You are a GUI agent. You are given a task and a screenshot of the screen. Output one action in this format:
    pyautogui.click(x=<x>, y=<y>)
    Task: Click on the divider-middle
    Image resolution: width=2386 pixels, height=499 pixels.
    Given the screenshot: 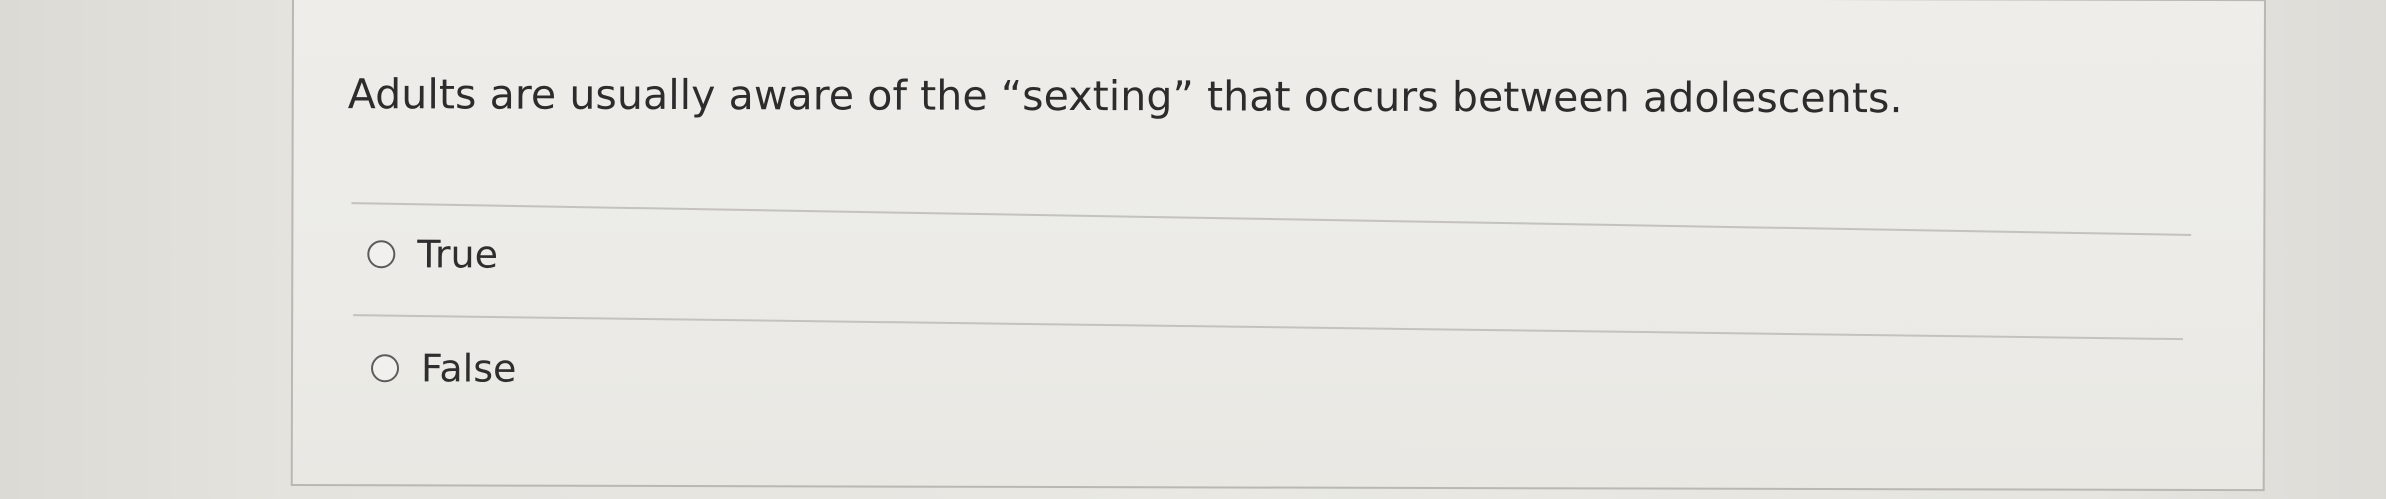 What is the action you would take?
    pyautogui.click(x=1268, y=327)
    